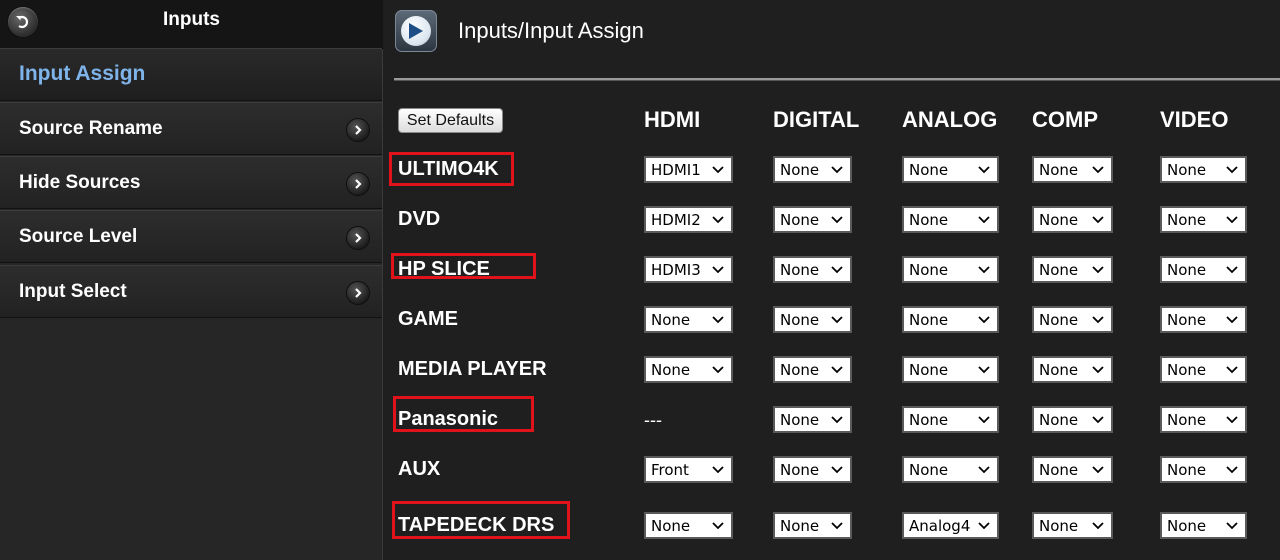 The width and height of the screenshot is (1280, 560). I want to click on sidebar-title: Inputs, so click(191, 19).